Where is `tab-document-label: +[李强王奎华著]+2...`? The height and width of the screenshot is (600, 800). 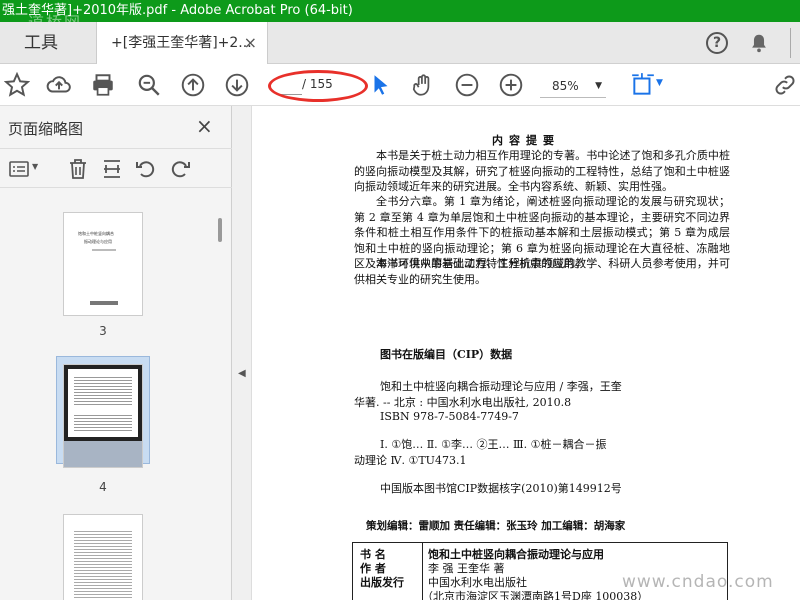
tab-document-label: +[李强王奎华著]+2... is located at coordinates (181, 43).